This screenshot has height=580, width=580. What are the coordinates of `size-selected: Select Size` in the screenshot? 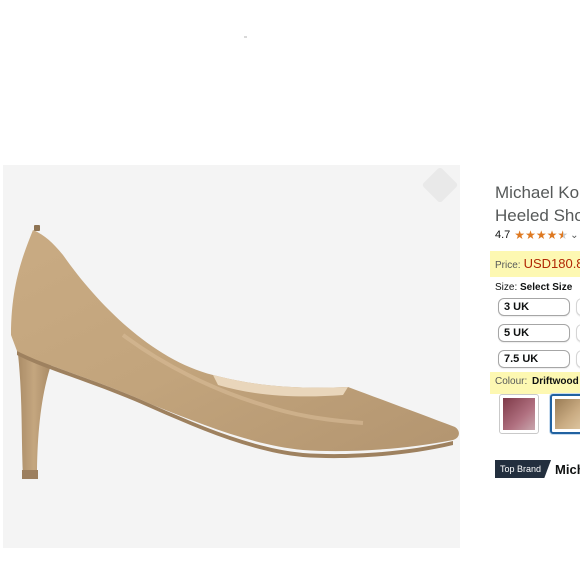 It's located at (546, 287).